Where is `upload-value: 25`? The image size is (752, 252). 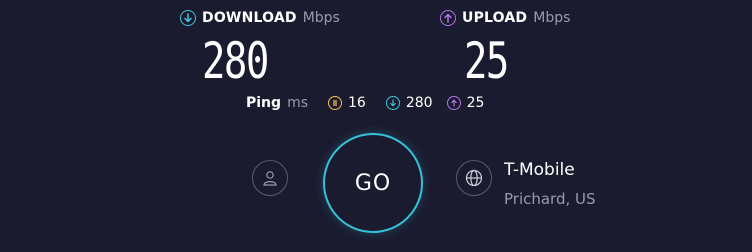 upload-value: 25 is located at coordinates (486, 61).